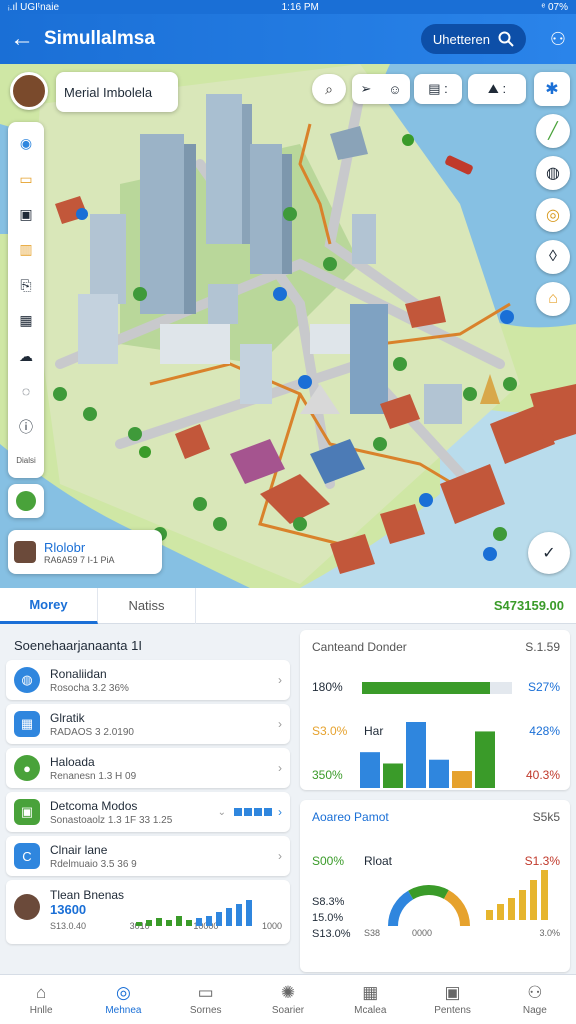 The width and height of the screenshot is (576, 1024). I want to click on list-item: ● Haloada Renanesn 1.3 H 09 ›, so click(148, 768).